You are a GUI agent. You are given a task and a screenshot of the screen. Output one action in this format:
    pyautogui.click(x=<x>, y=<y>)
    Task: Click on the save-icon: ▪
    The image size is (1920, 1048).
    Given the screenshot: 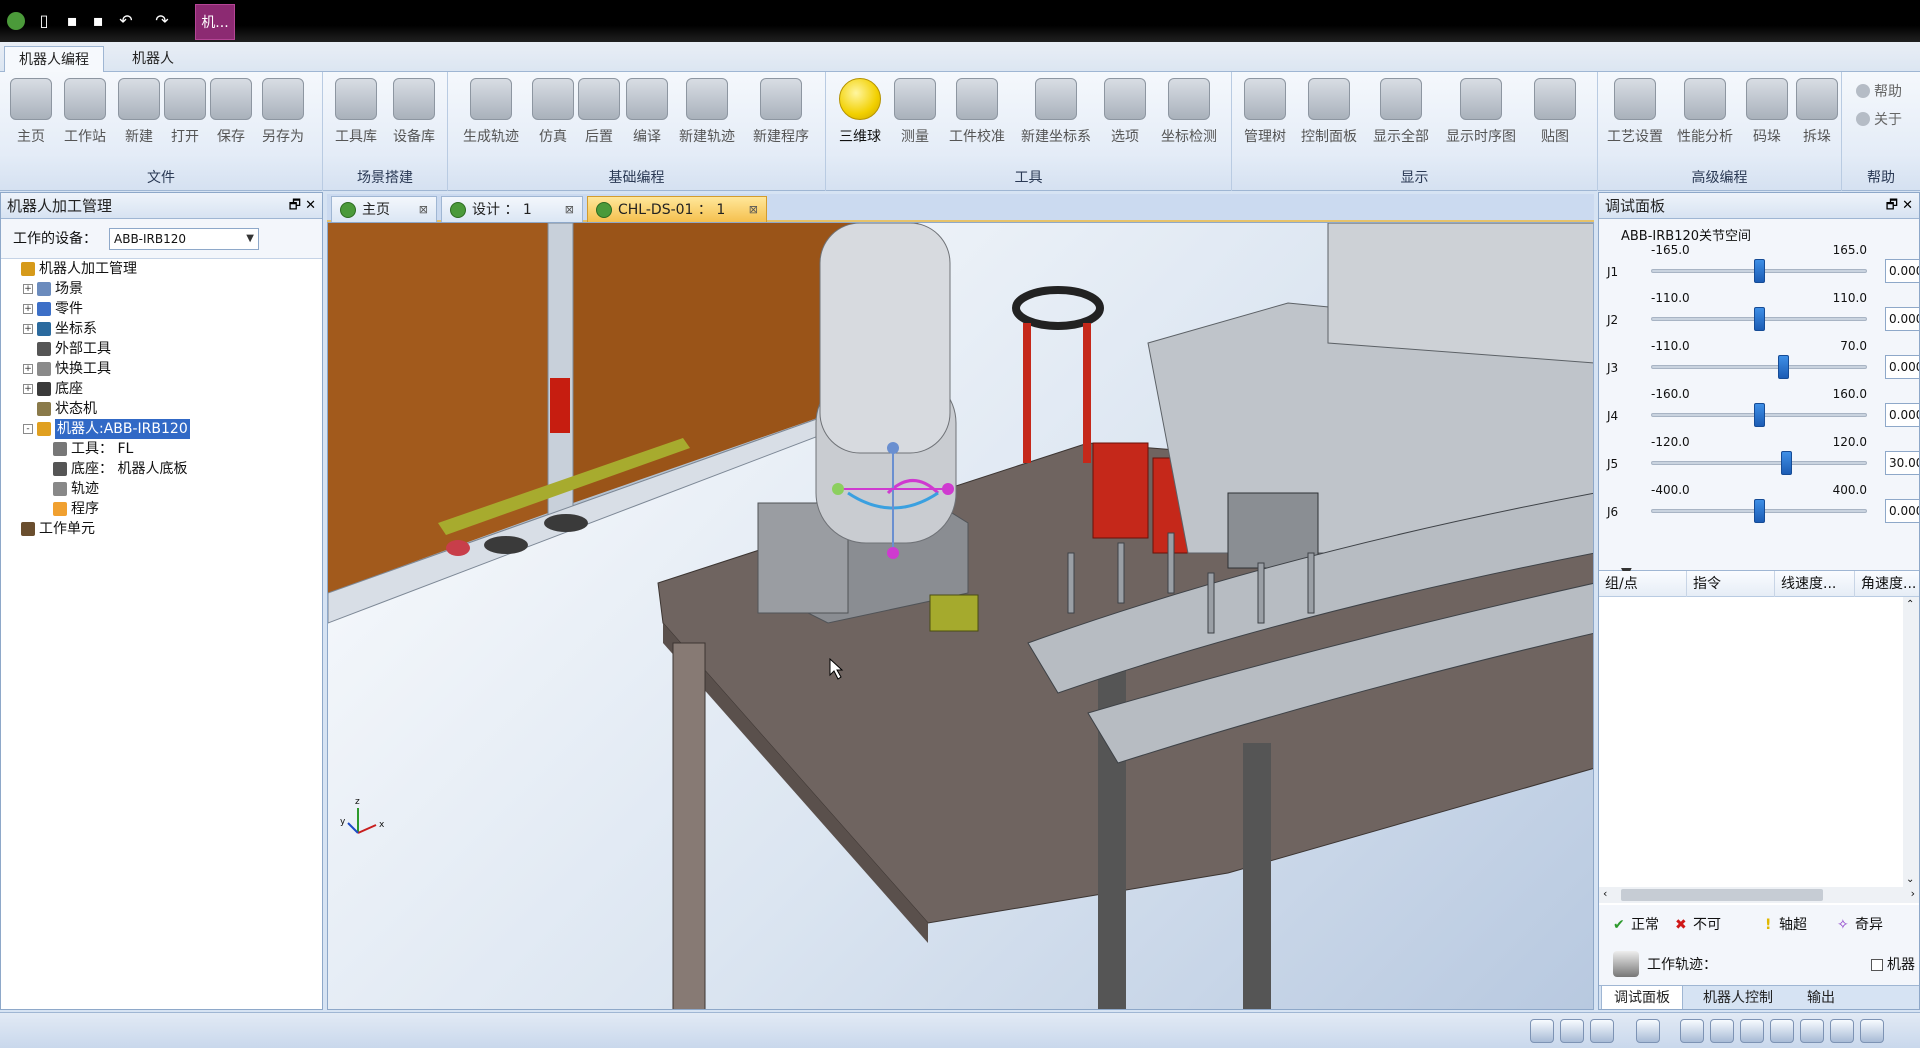 What is the action you would take?
    pyautogui.click(x=72, y=21)
    